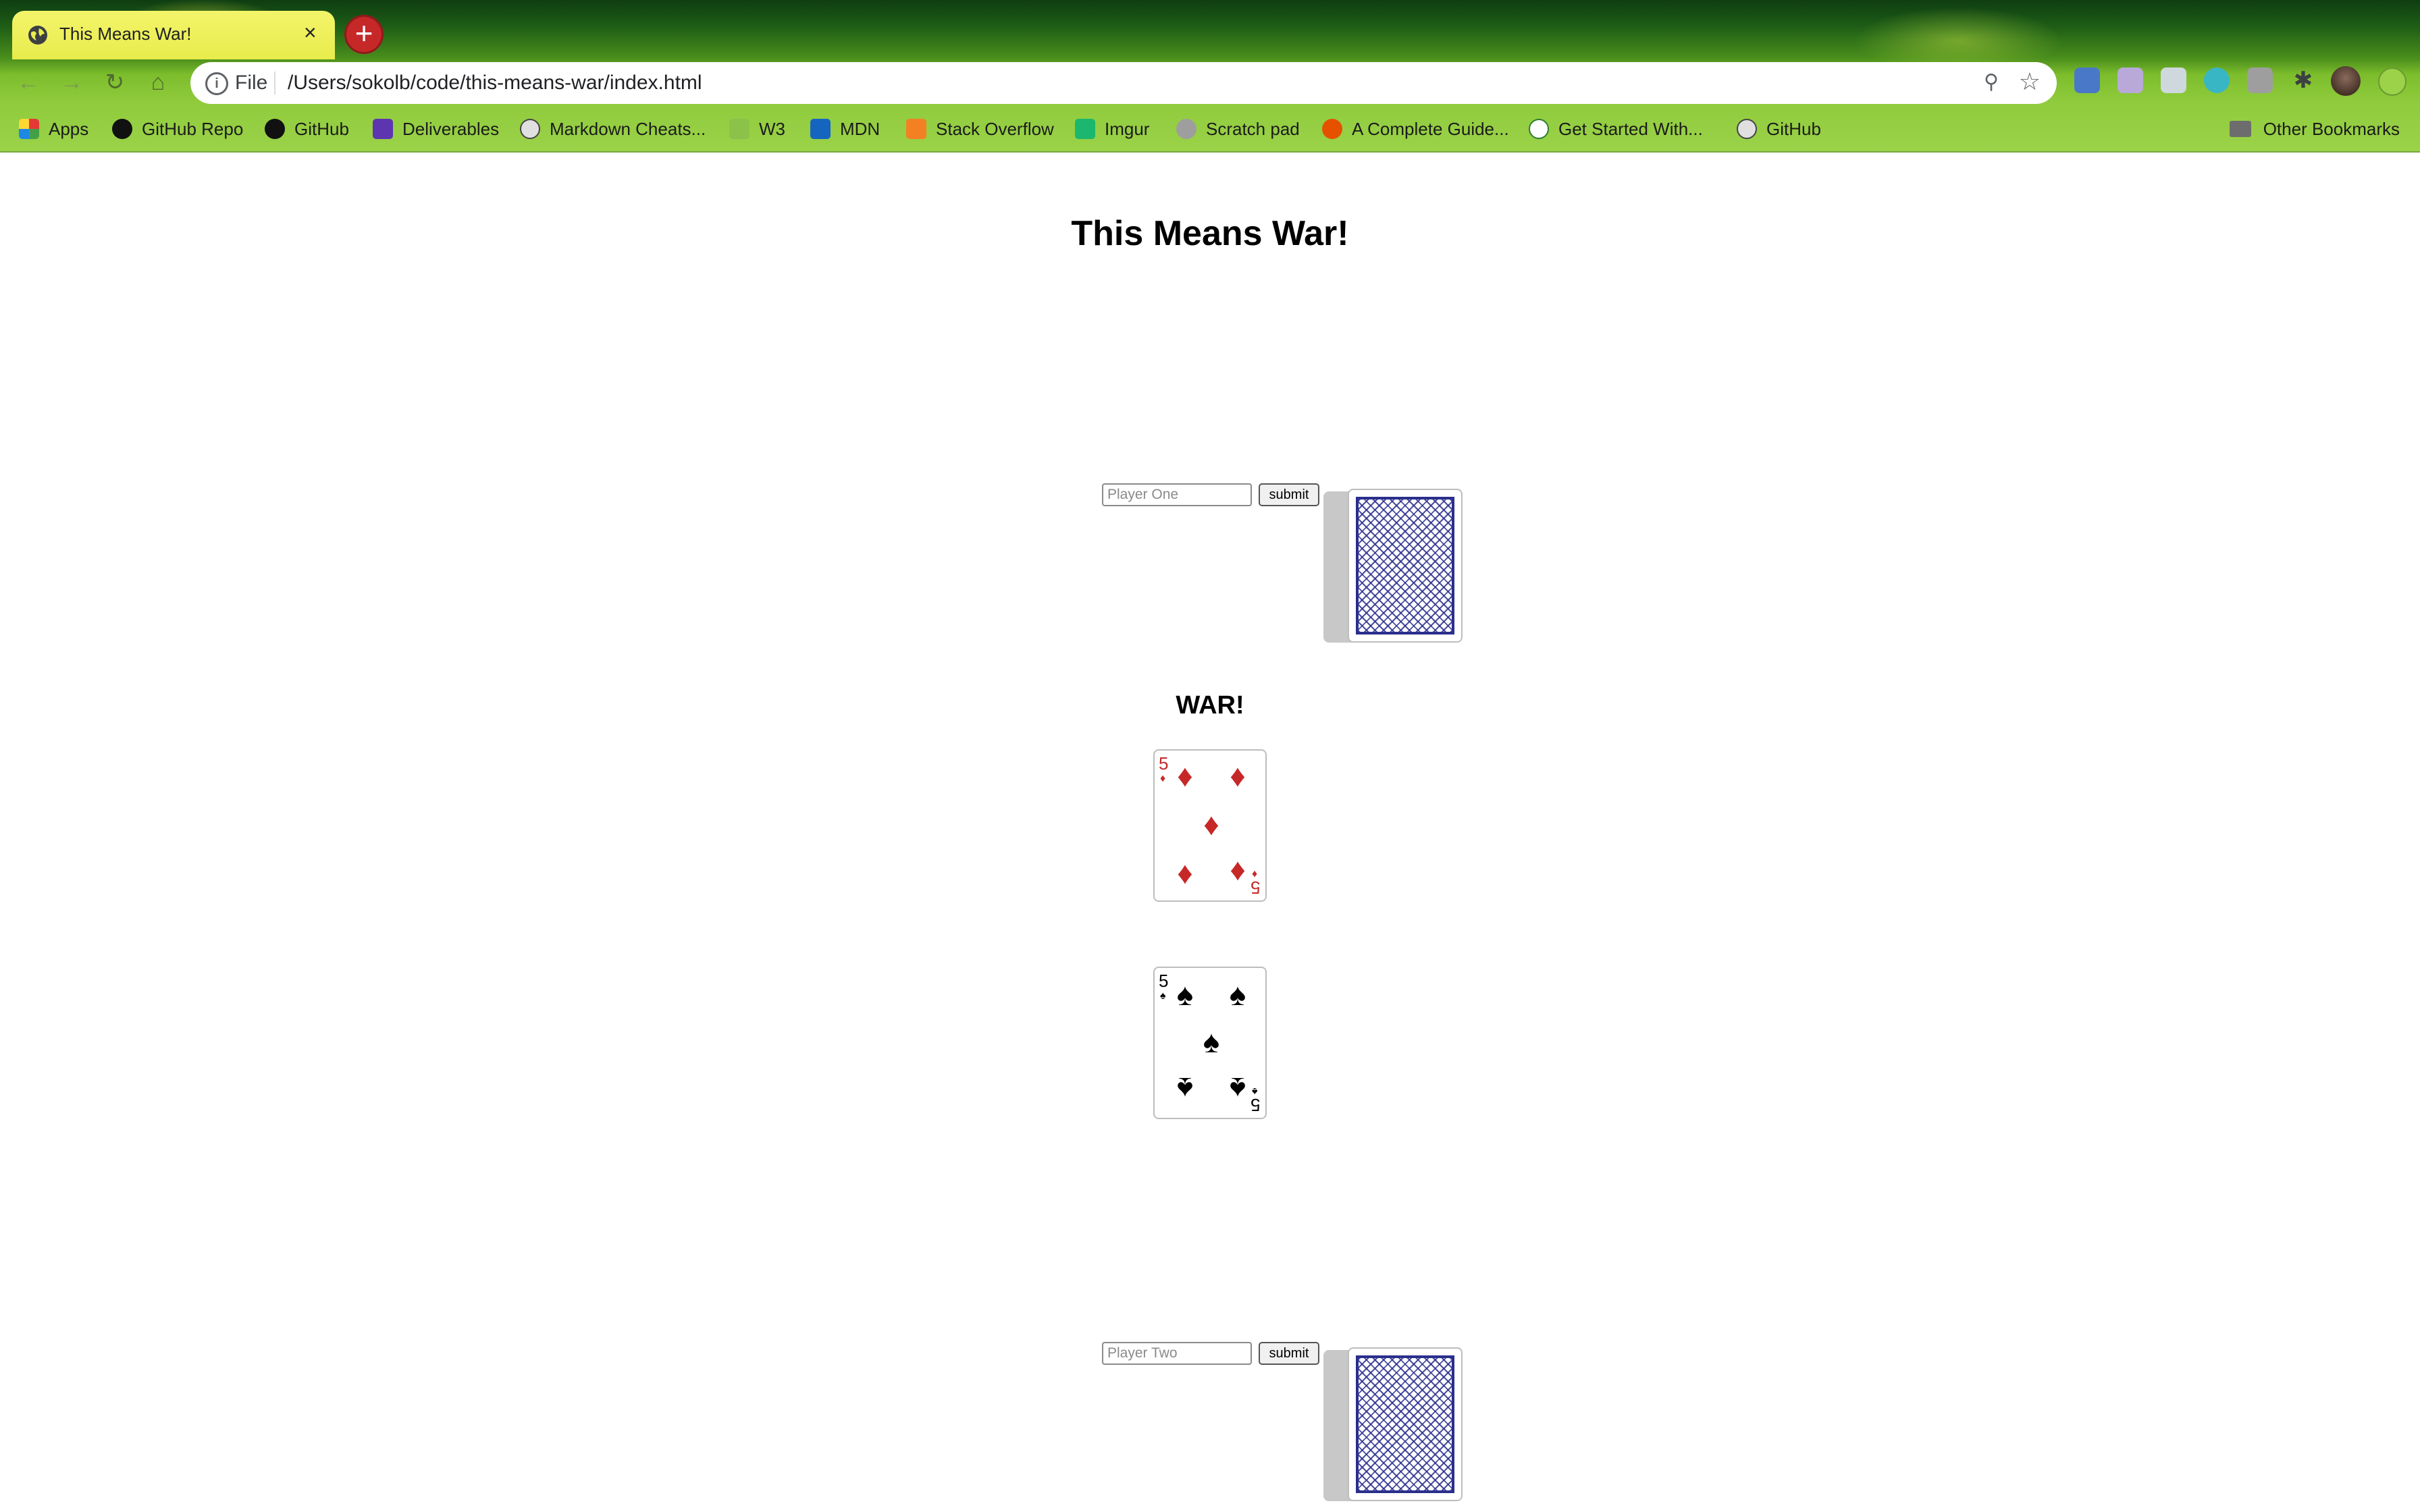  What do you see at coordinates (274, 83) in the screenshot?
I see `address-separator` at bounding box center [274, 83].